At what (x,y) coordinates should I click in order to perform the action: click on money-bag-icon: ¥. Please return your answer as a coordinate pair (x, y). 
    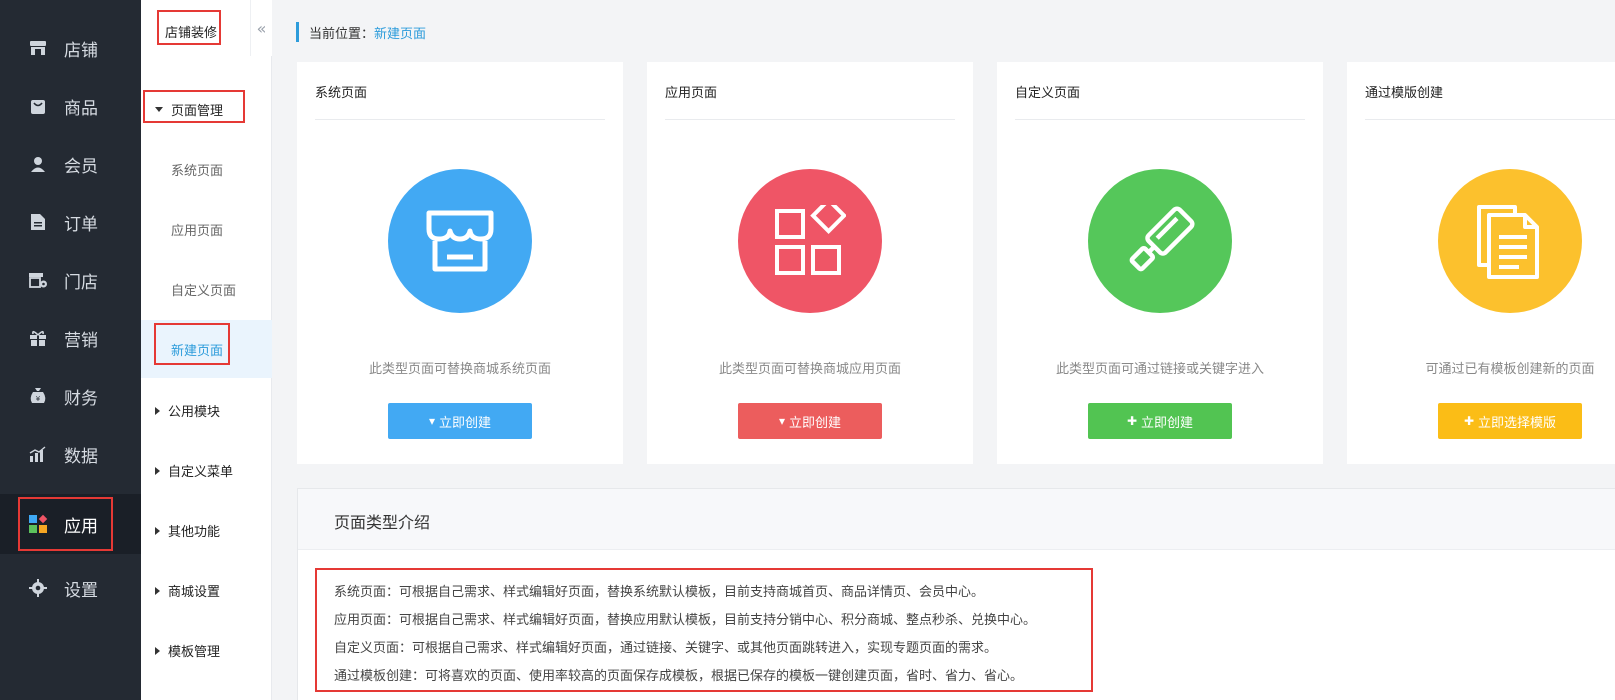
    Looking at the image, I should click on (38, 396).